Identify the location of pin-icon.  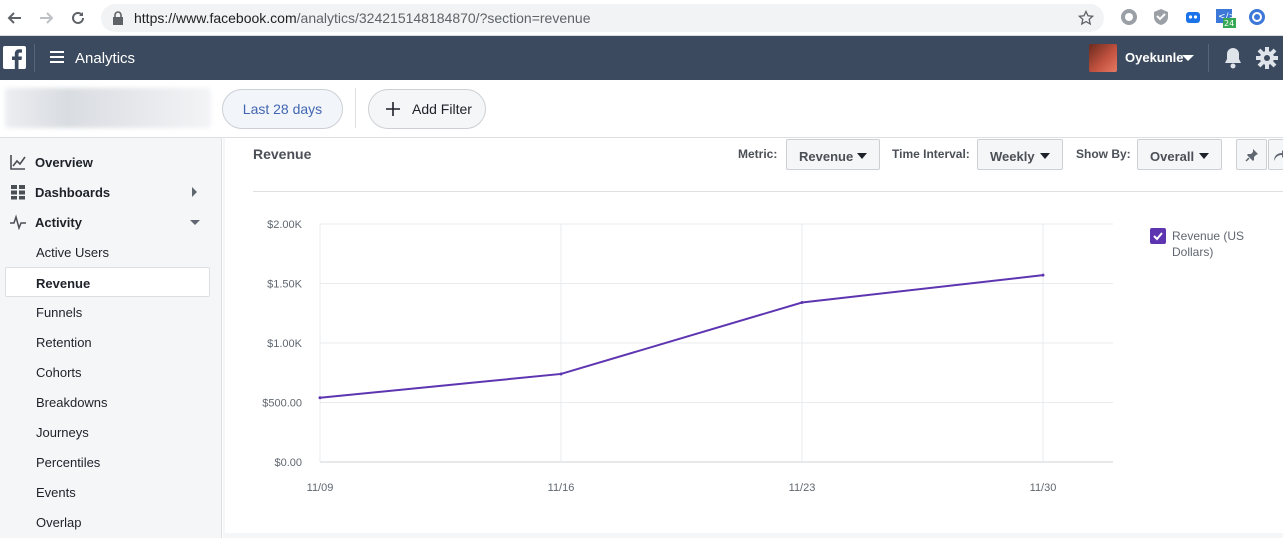
(1251, 155).